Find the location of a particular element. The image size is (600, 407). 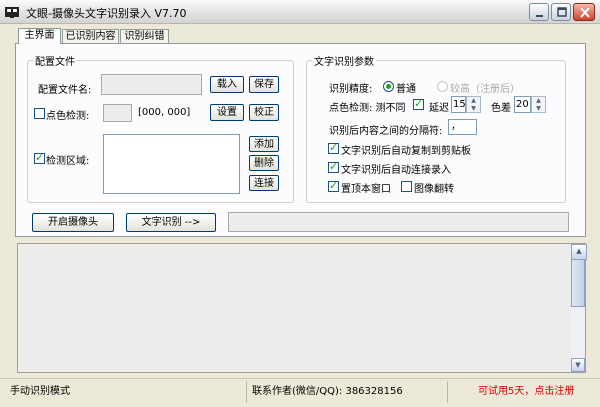

color-detect-checkbox is located at coordinates (39, 113).